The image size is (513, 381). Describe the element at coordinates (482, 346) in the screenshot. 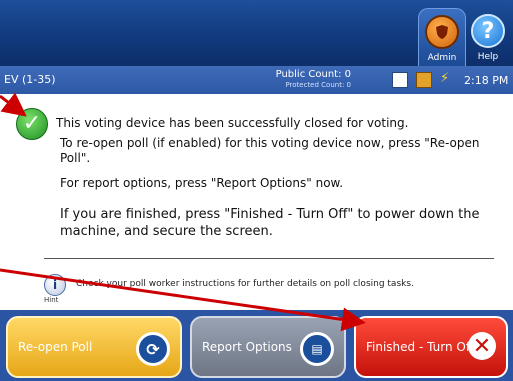

I see `close-x-icon: ✕` at that location.